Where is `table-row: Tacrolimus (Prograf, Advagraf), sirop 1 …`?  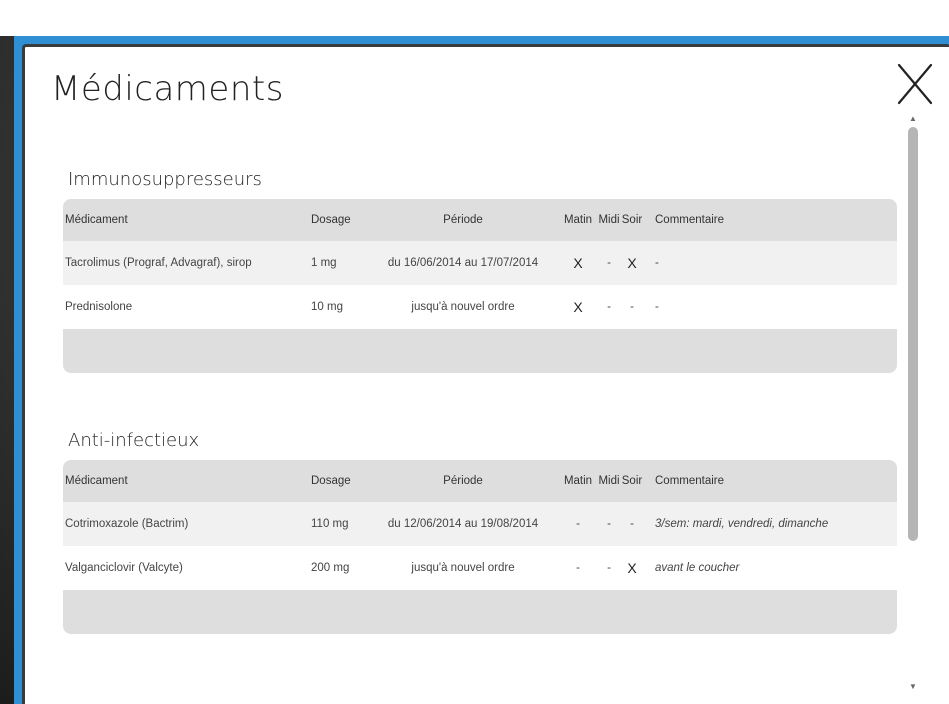 table-row: Tacrolimus (Prograf, Advagraf), sirop 1 … is located at coordinates (480, 263).